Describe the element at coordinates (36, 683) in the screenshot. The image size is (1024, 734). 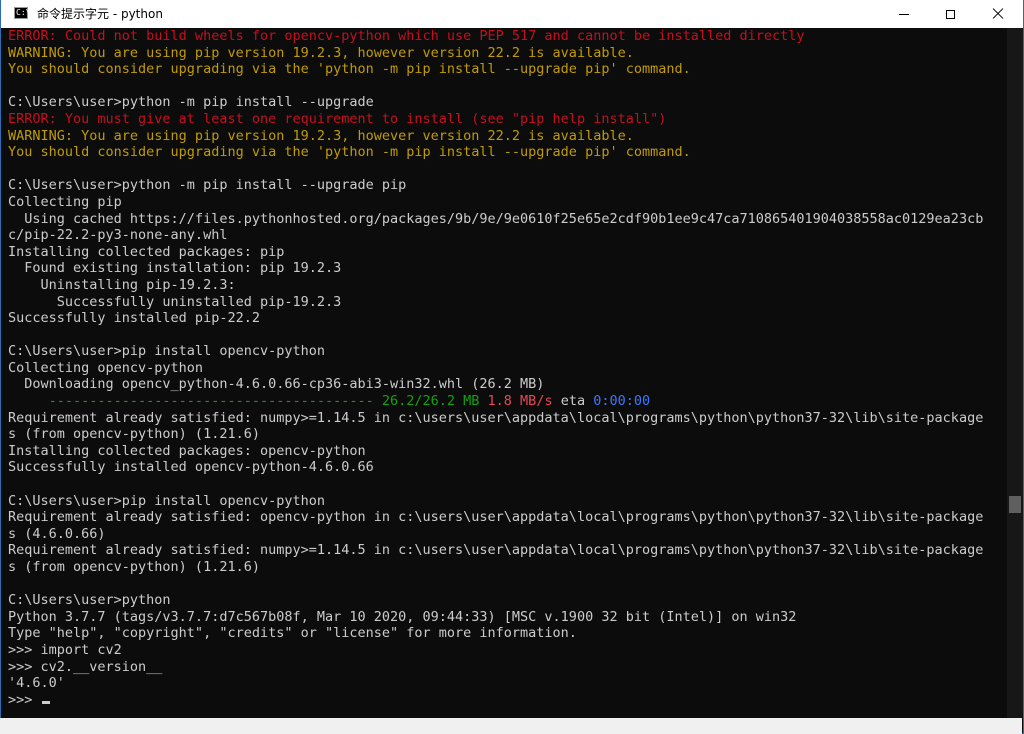
I see `console-text: '4.6.0'` at that location.